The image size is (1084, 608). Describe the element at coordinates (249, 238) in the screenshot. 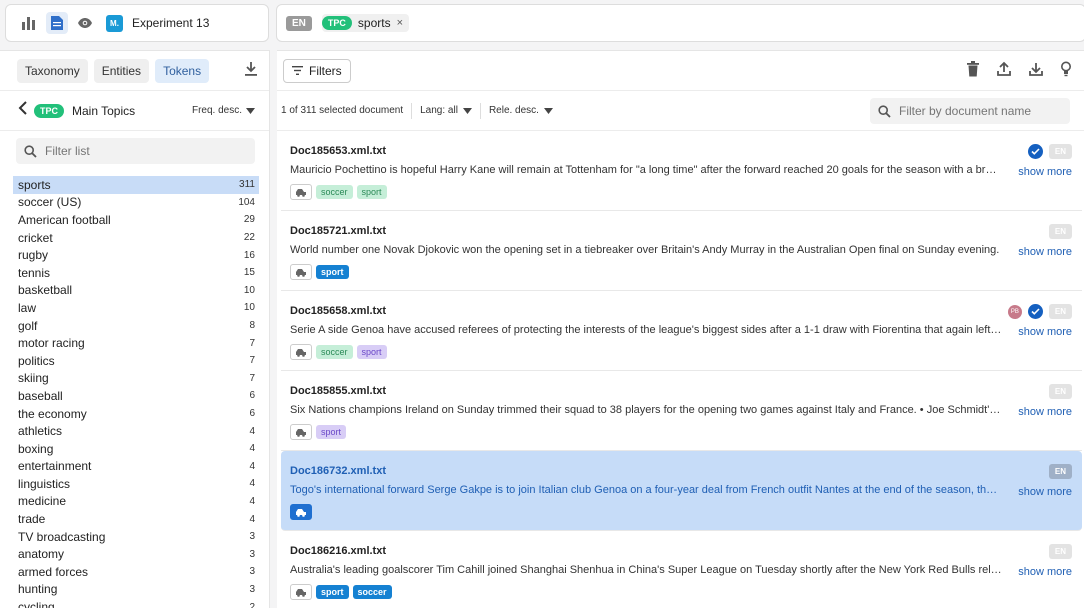

I see `topic-count: 22` at that location.